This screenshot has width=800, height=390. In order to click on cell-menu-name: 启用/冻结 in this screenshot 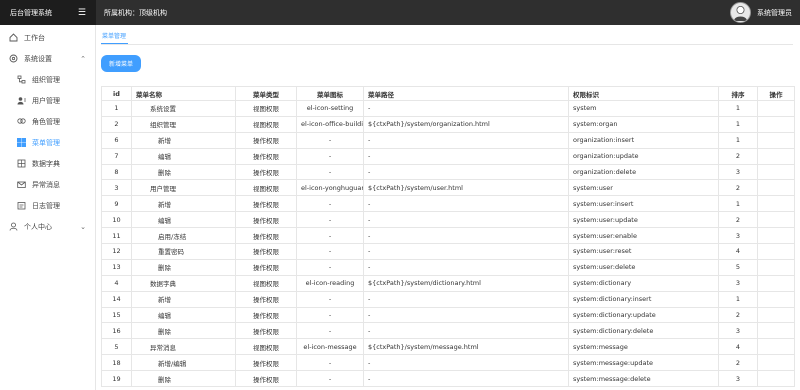, I will do `click(183, 236)`.